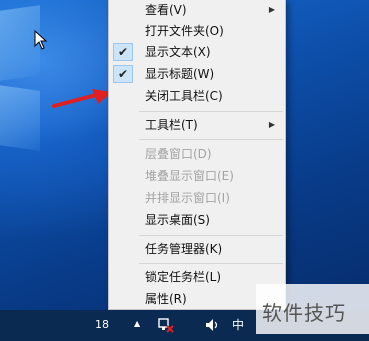 This screenshot has width=369, height=341. I want to click on ime-indicator: 中, so click(238, 324).